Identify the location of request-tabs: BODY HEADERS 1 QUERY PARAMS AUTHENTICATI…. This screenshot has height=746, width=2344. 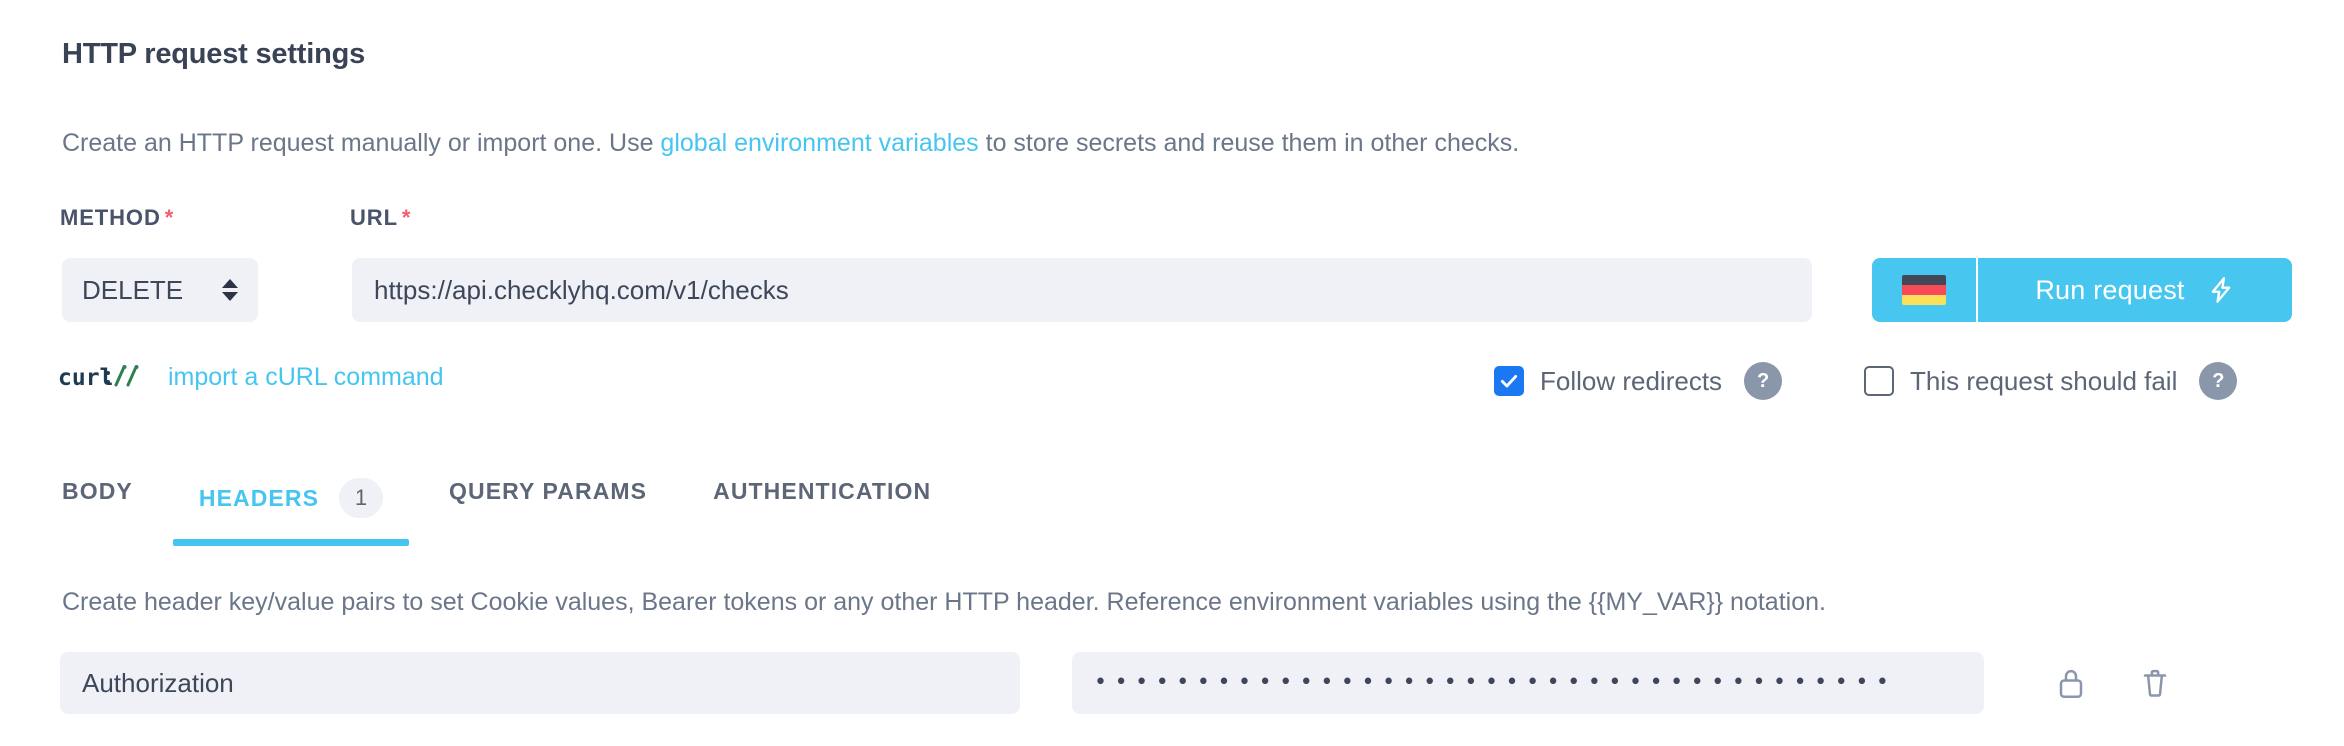
(529, 512).